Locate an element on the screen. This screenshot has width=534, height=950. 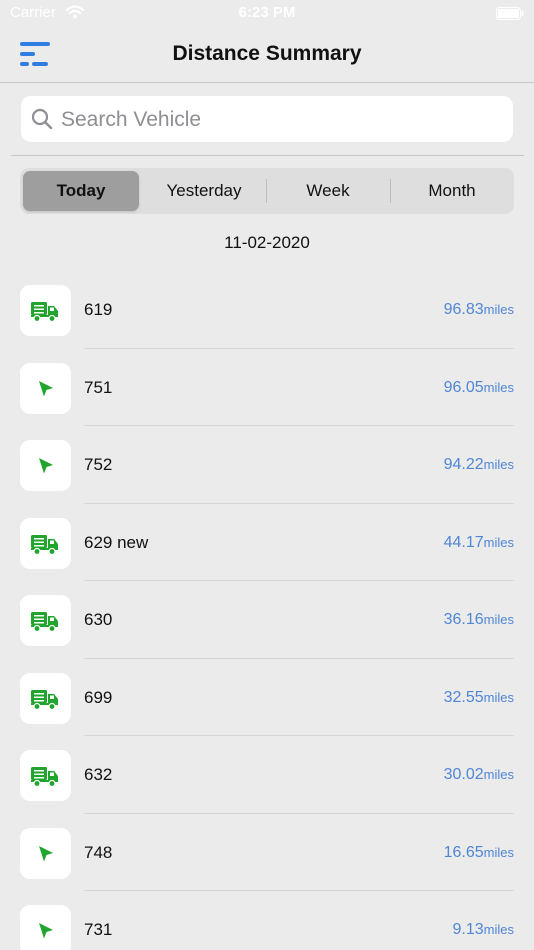
segment-month: Month is located at coordinates (452, 191).